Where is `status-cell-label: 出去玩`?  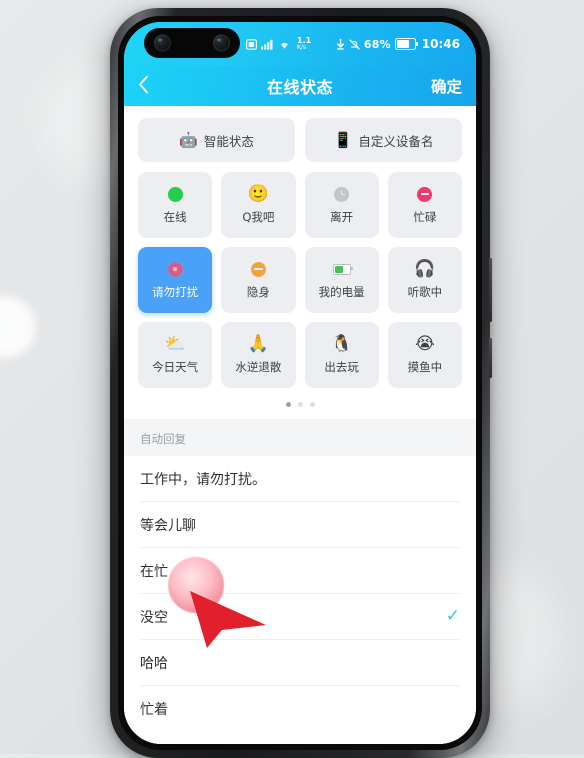
status-cell-label: 出去玩 is located at coordinates (341, 367).